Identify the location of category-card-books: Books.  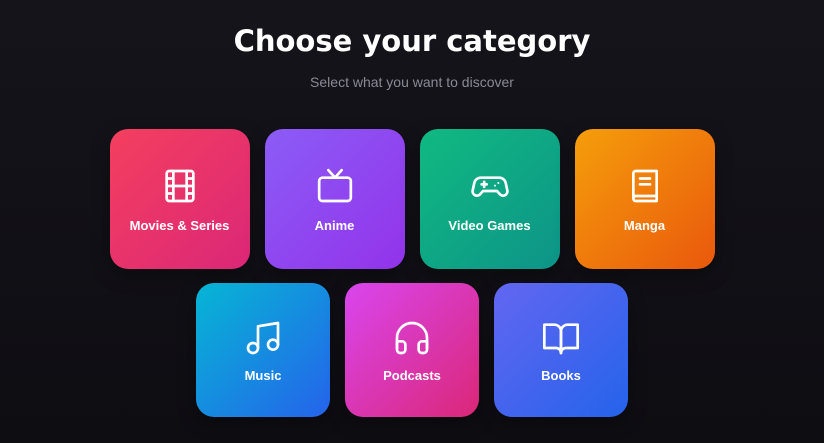
(561, 350).